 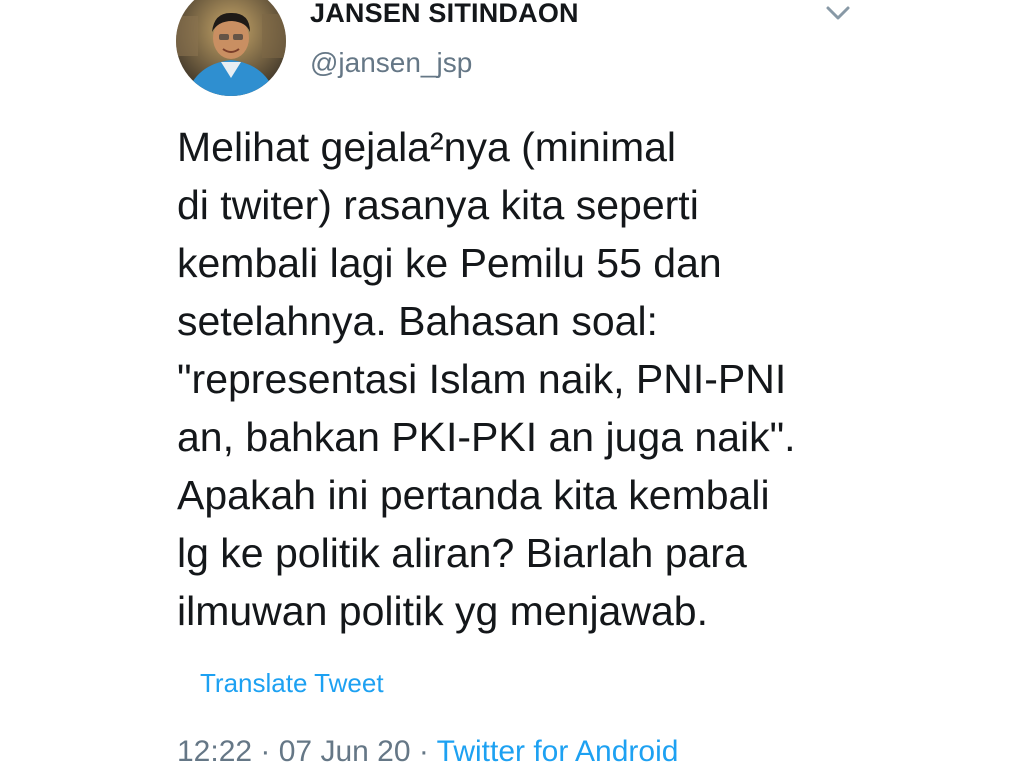 I want to click on translate-tweet-link: Translate Tweet, so click(x=292, y=683).